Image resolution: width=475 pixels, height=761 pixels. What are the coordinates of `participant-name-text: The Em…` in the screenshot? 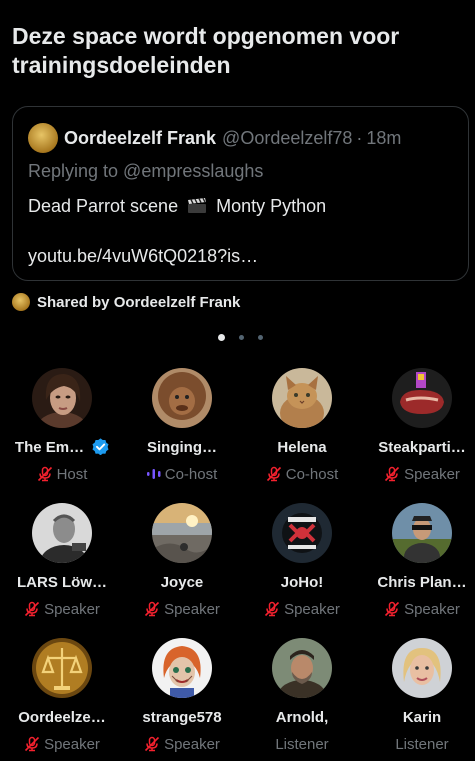 It's located at (49, 447).